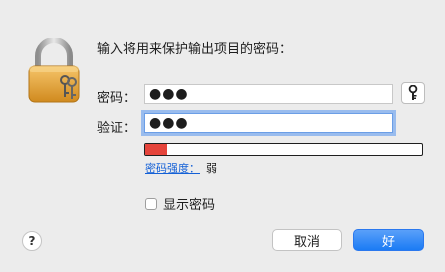 The width and height of the screenshot is (445, 272). Describe the element at coordinates (117, 128) in the screenshot. I see `verify-label: 验证：` at that location.